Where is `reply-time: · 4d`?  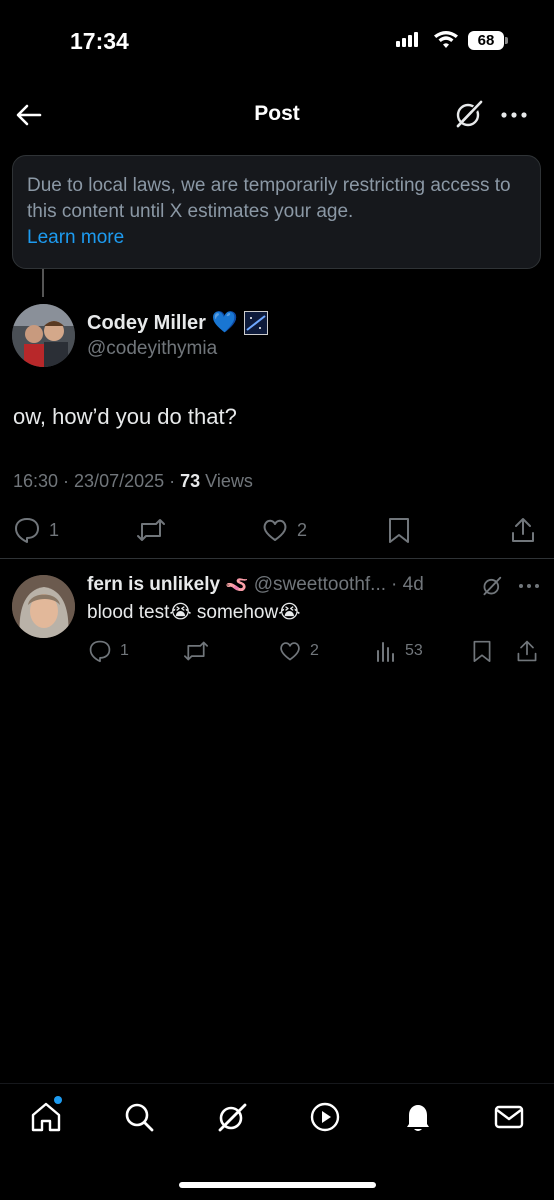
reply-time: · 4d is located at coordinates (407, 585).